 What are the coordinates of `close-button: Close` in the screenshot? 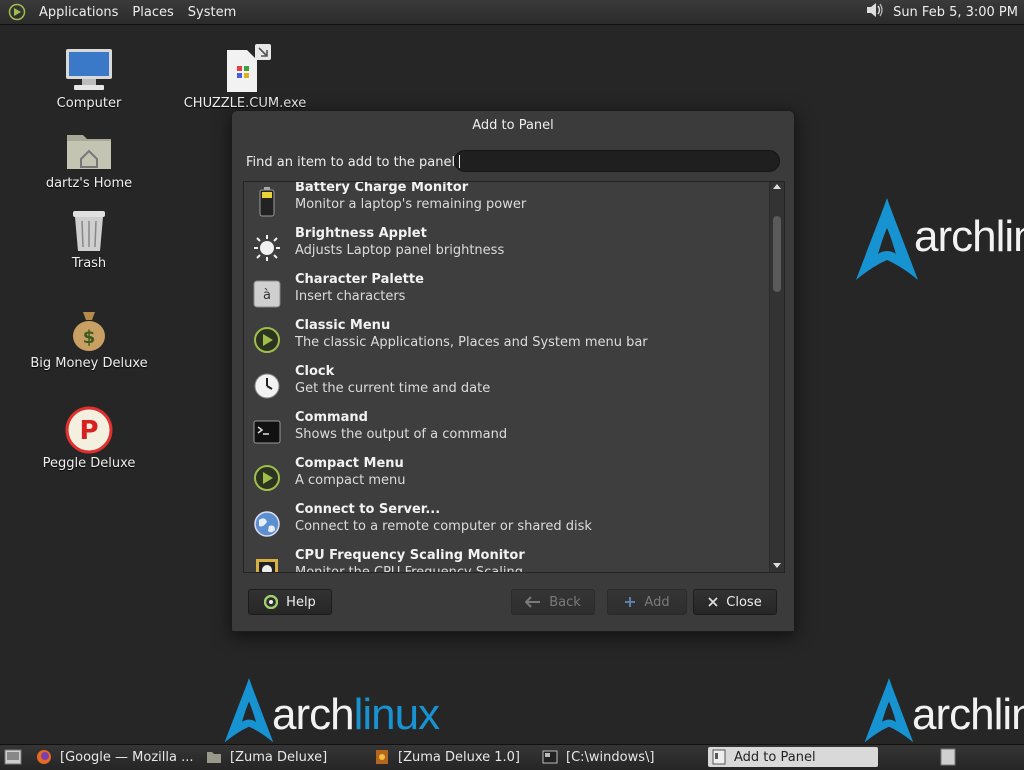 It's located at (735, 602).